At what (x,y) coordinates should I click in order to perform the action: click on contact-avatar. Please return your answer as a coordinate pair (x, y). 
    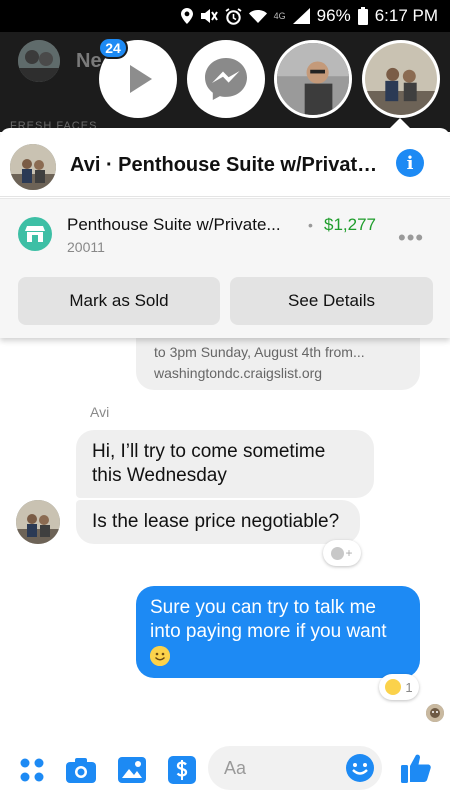
    Looking at the image, I should click on (33, 167).